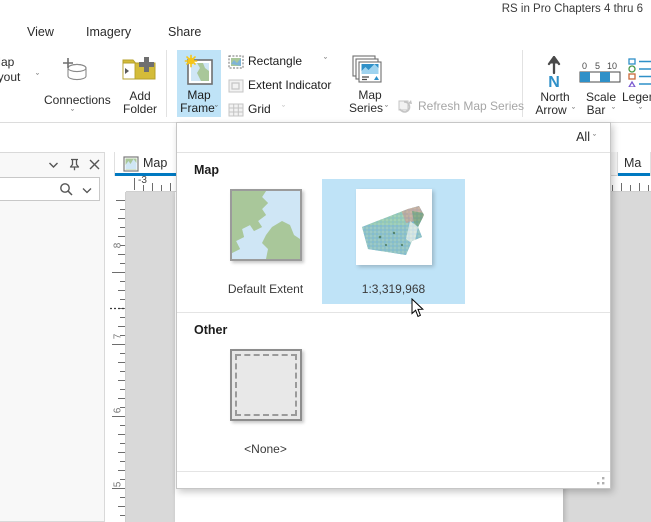  Describe the element at coordinates (118, 410) in the screenshot. I see `vertical-ruler-label: 6` at that location.